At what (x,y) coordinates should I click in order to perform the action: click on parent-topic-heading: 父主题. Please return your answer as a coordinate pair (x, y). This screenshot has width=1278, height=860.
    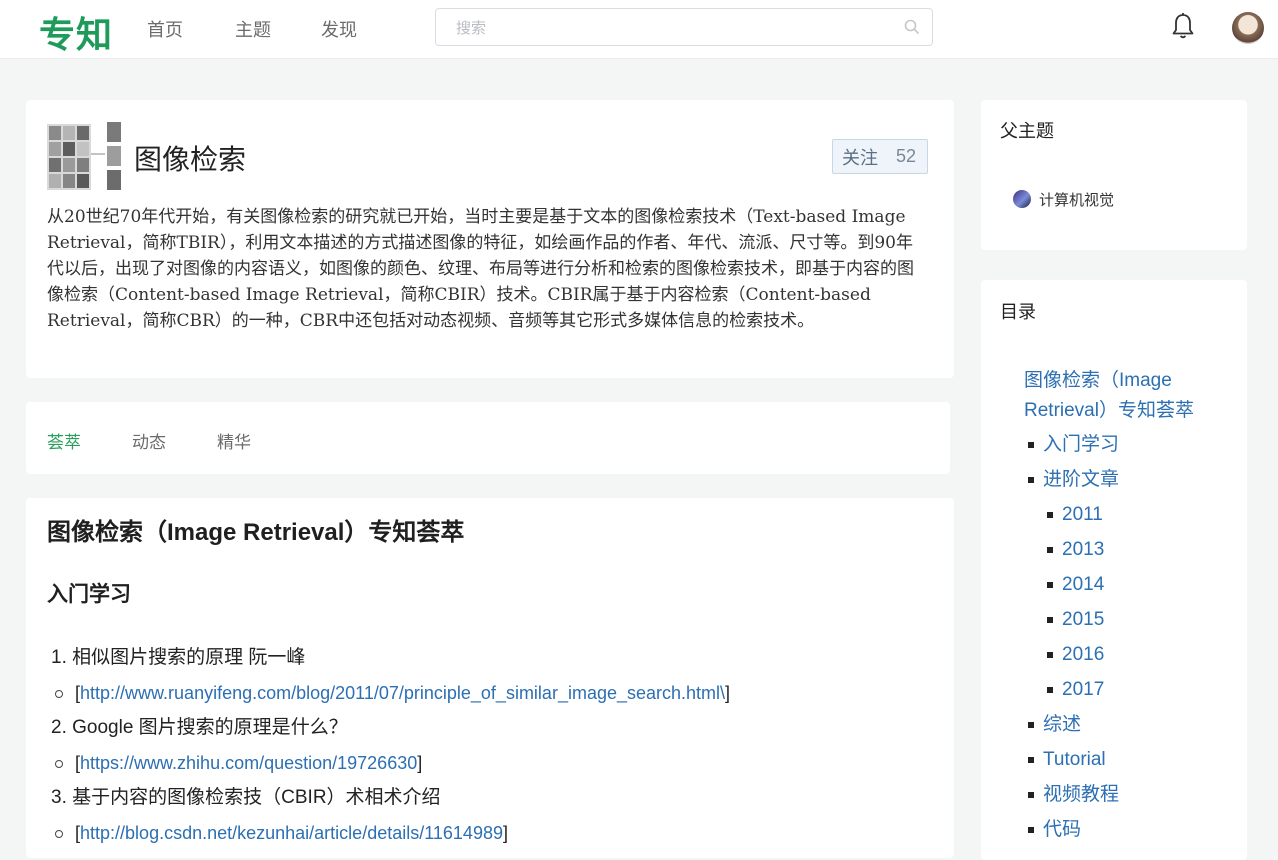
    Looking at the image, I should click on (1027, 131).